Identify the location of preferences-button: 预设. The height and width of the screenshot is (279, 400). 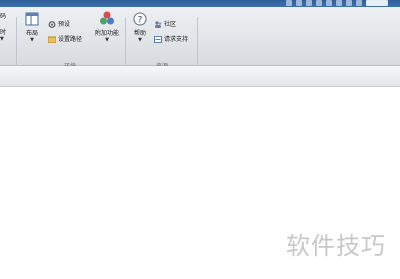
(59, 23).